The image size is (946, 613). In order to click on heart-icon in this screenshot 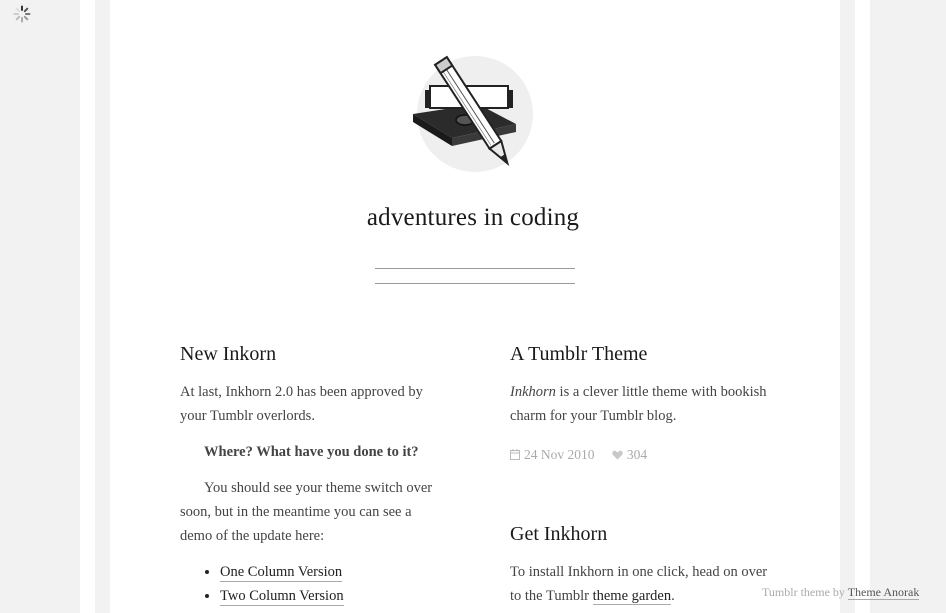, I will do `click(617, 455)`.